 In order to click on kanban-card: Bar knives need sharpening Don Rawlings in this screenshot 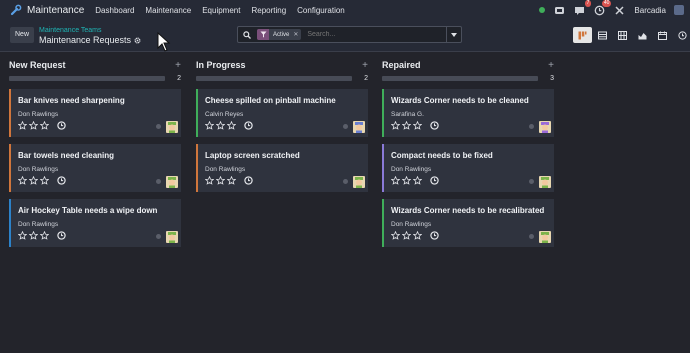, I will do `click(95, 113)`.